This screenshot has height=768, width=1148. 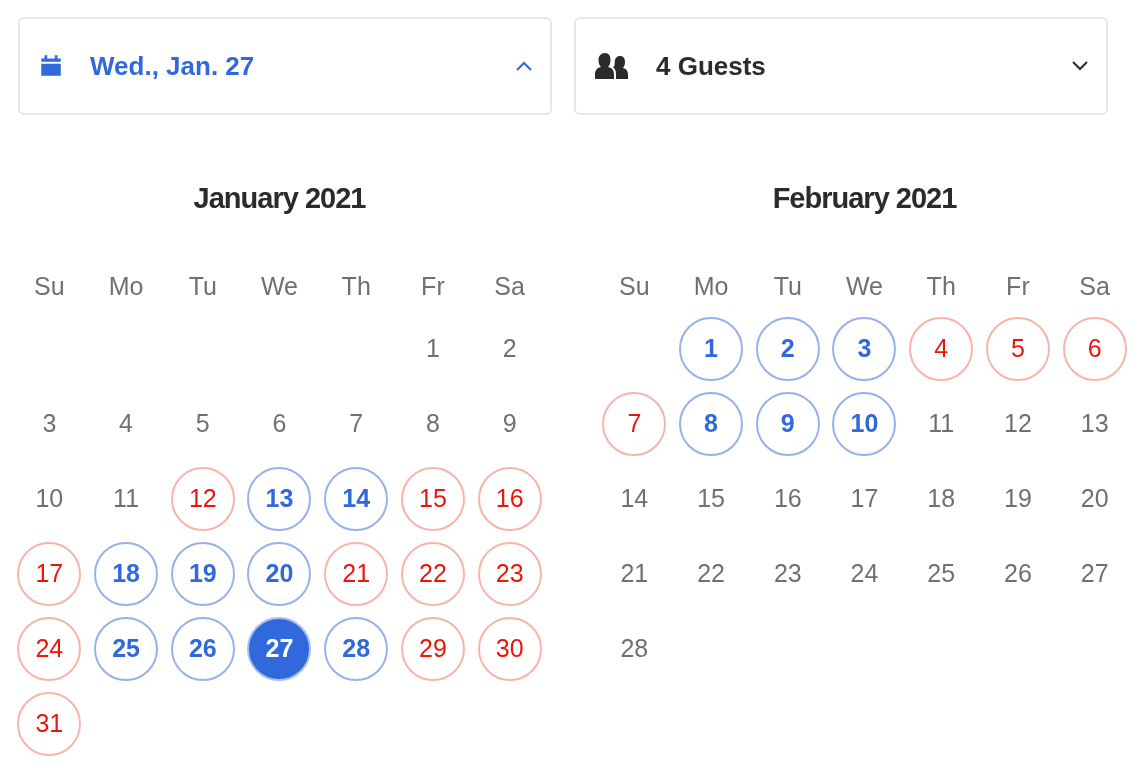 I want to click on unavailable-day: 4, so click(x=941, y=348).